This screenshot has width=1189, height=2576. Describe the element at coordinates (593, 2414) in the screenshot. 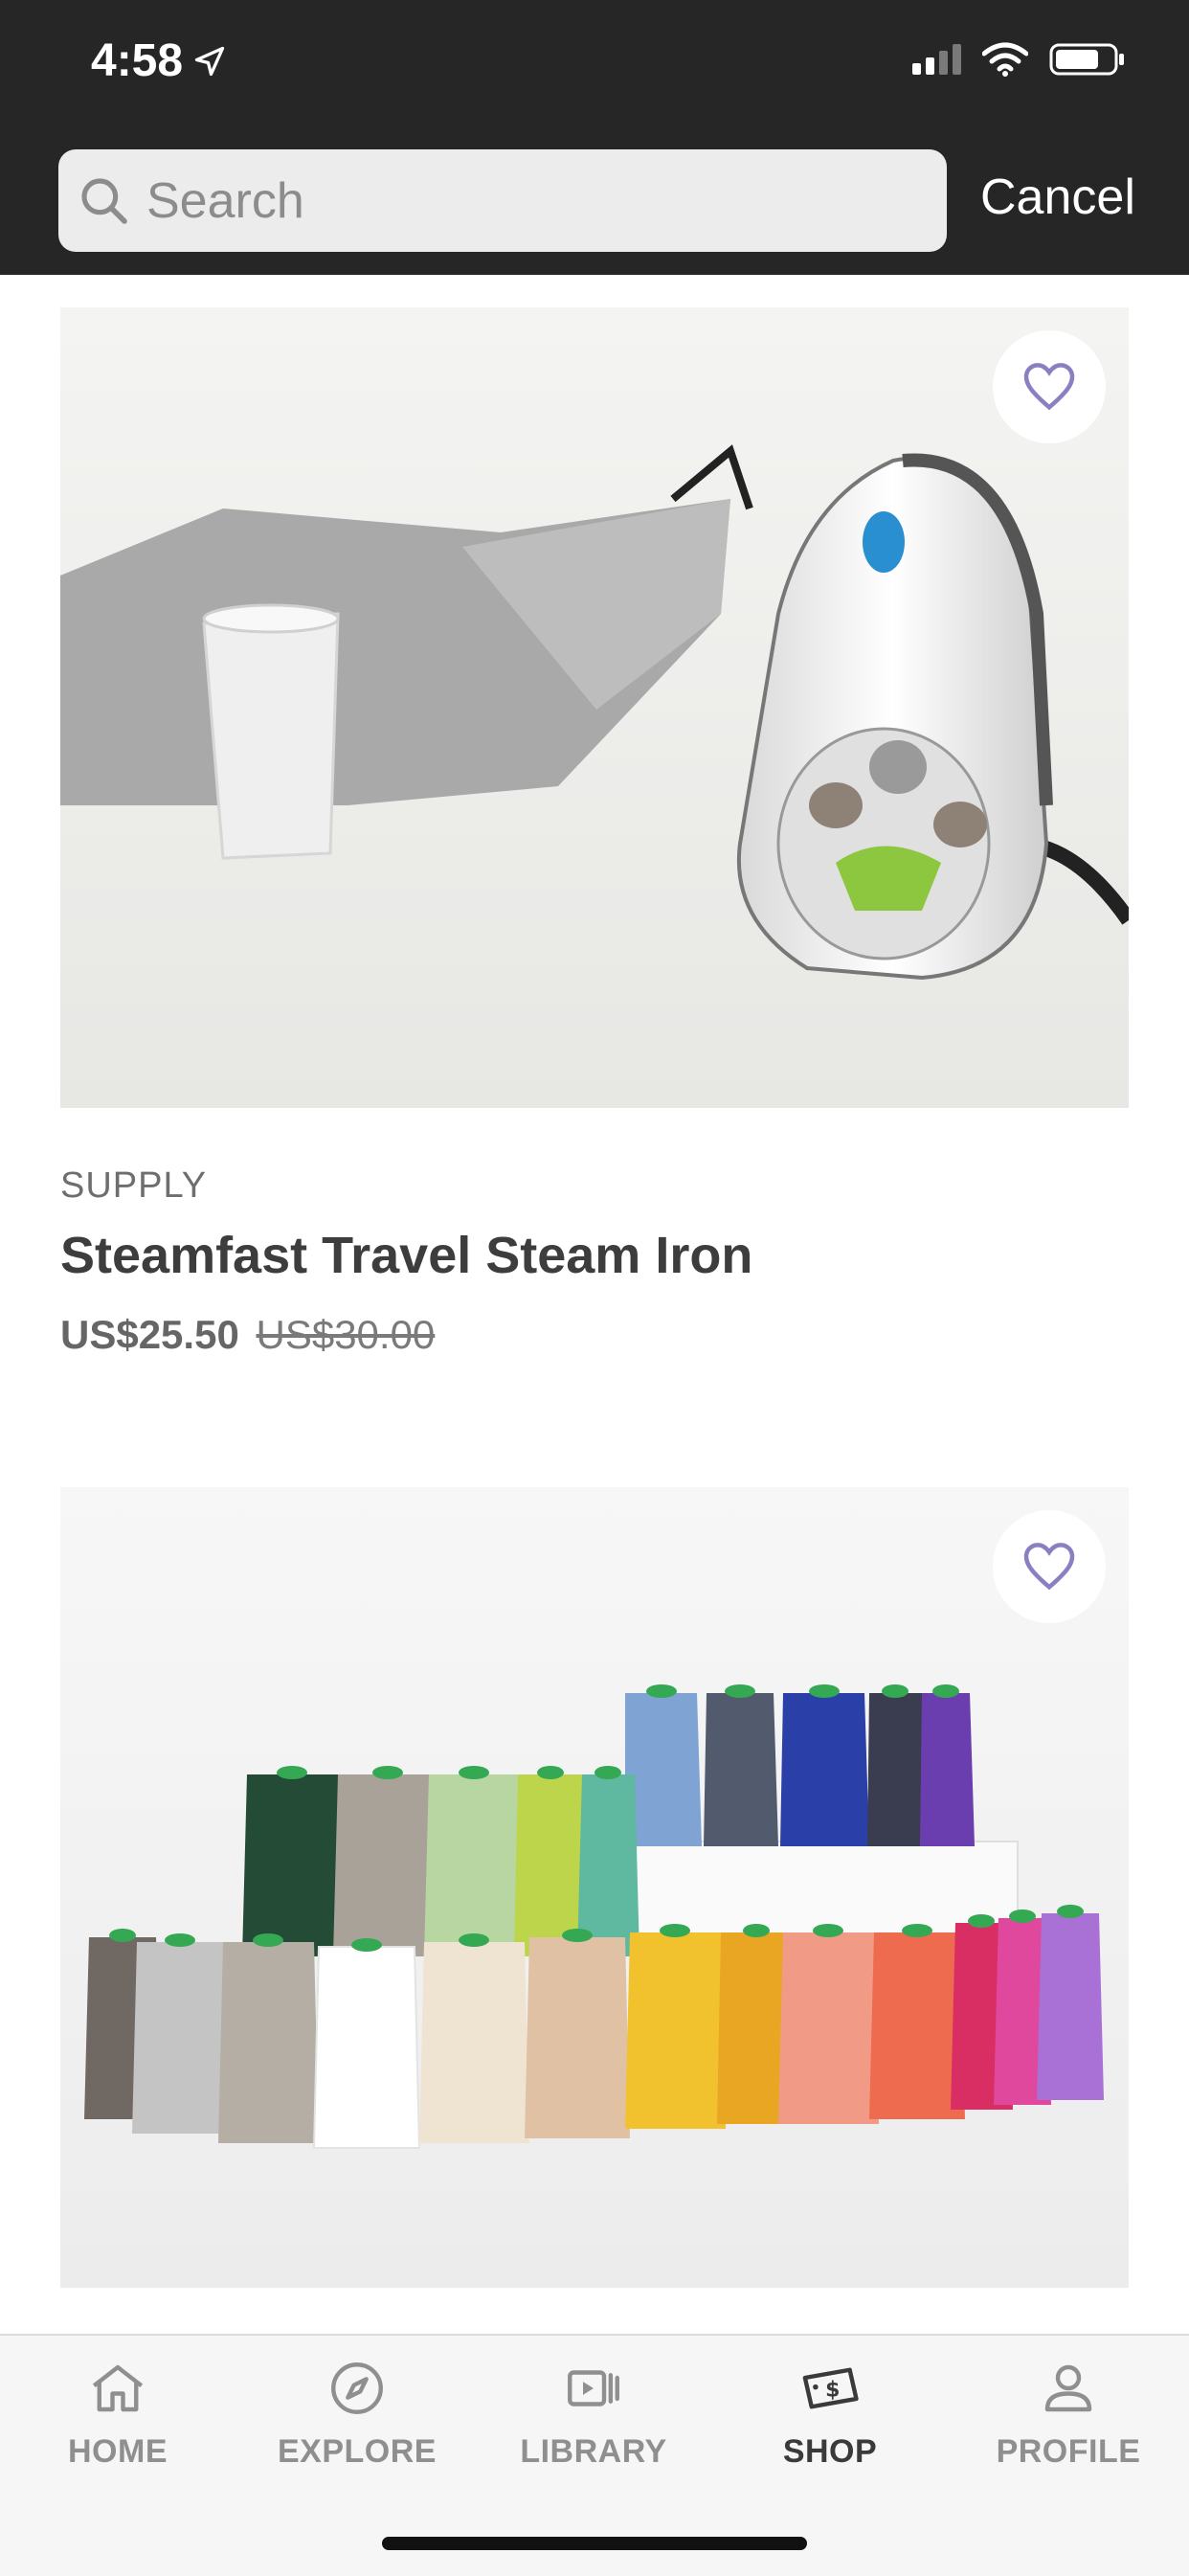

I see `tab-library: LIBRARY` at that location.